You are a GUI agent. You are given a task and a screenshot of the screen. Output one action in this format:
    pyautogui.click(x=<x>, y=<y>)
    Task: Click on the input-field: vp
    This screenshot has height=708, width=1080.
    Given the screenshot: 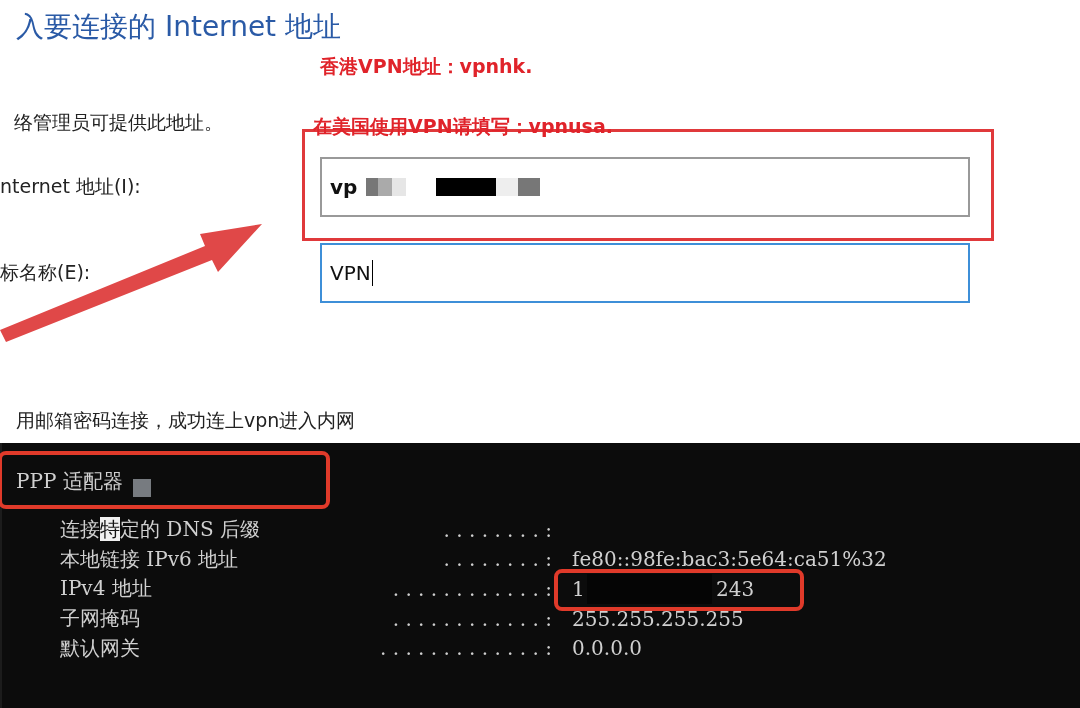 What is the action you would take?
    pyautogui.click(x=645, y=187)
    